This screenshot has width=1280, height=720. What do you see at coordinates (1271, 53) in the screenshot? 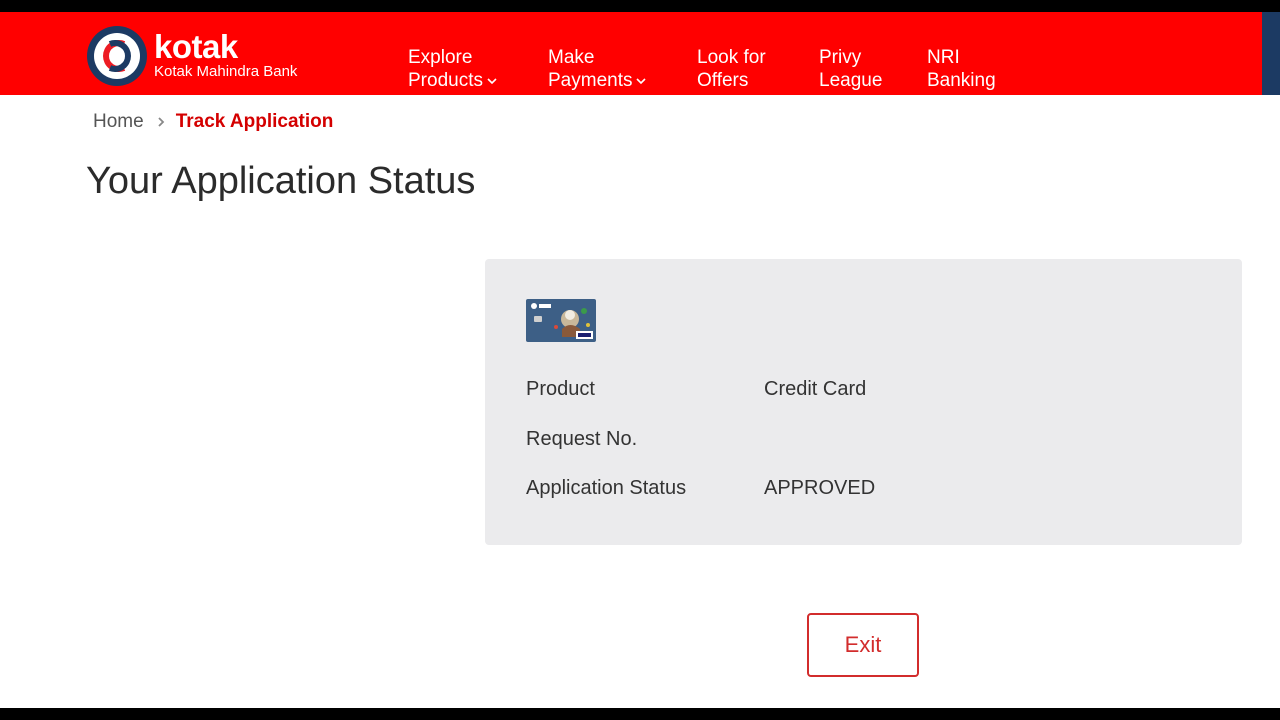
I see `header-edge` at bounding box center [1271, 53].